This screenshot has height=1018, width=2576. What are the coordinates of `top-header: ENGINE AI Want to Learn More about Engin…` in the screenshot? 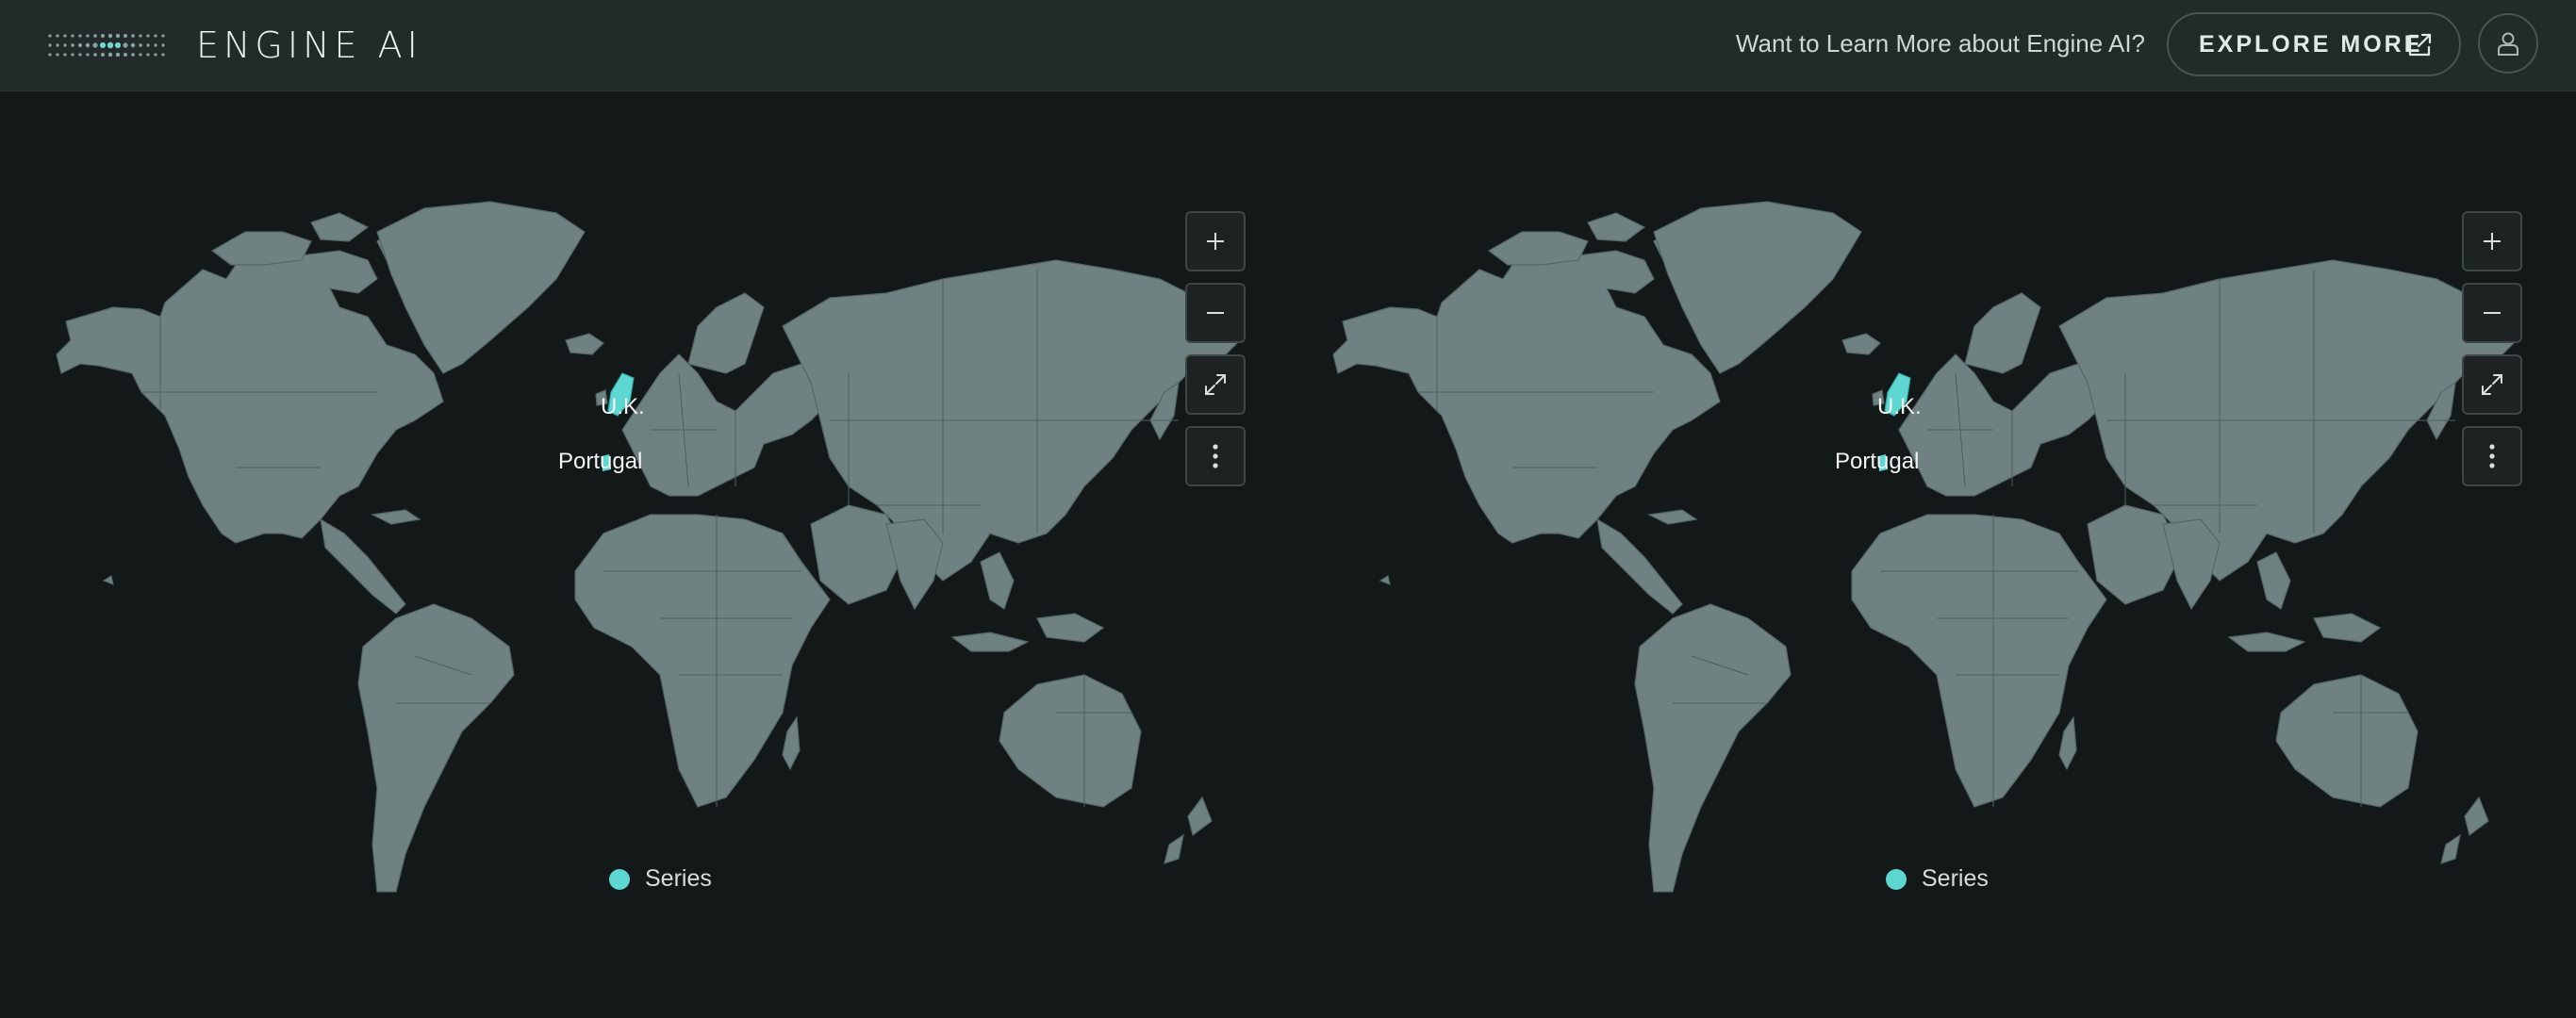 It's located at (1288, 45).